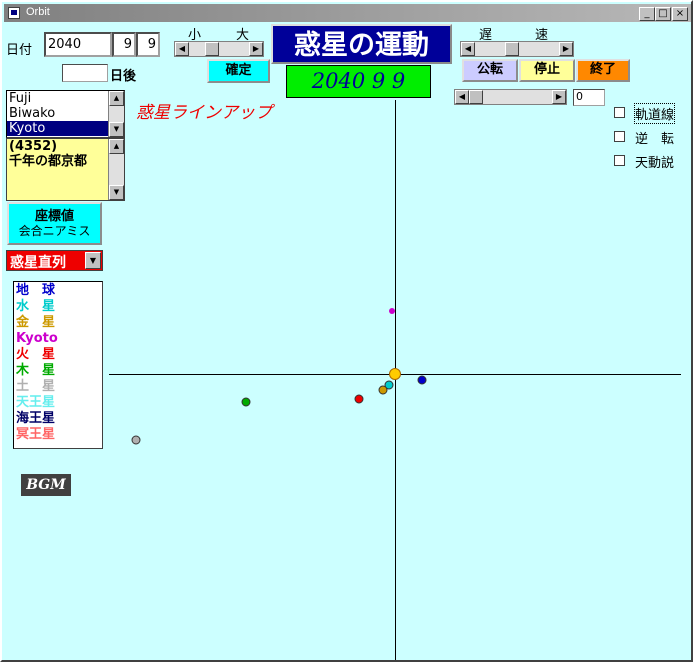 This screenshot has height=662, width=693. I want to click on offset-scroll-thumb, so click(476, 97).